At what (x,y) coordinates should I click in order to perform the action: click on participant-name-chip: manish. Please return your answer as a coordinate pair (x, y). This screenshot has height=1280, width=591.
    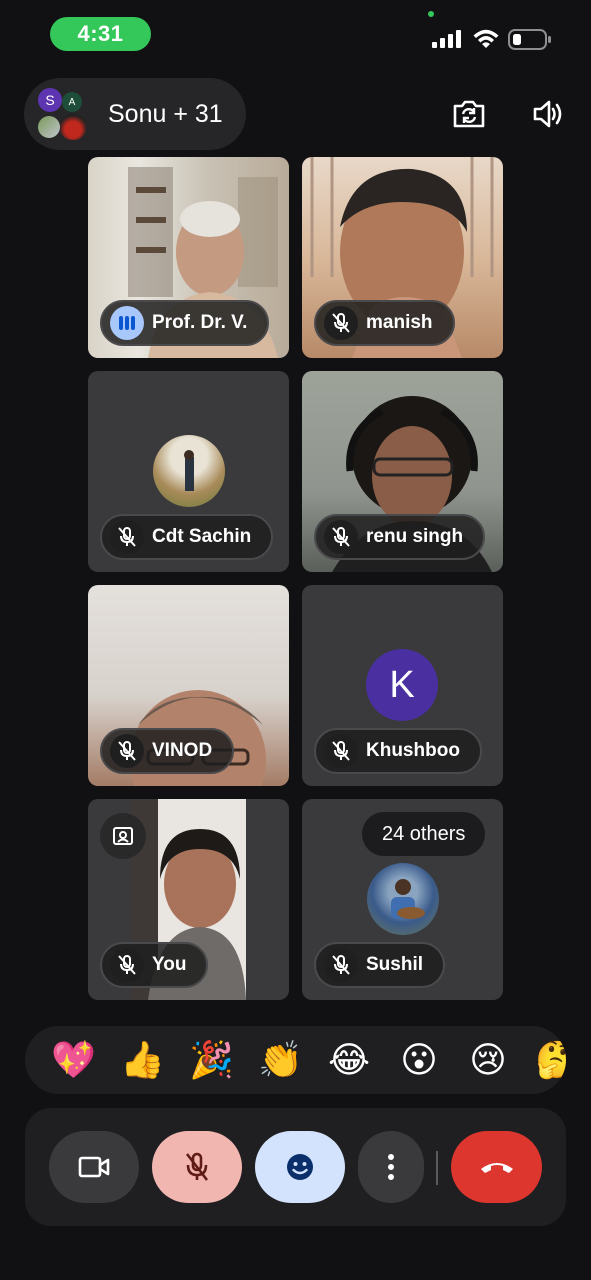
    Looking at the image, I should click on (384, 323).